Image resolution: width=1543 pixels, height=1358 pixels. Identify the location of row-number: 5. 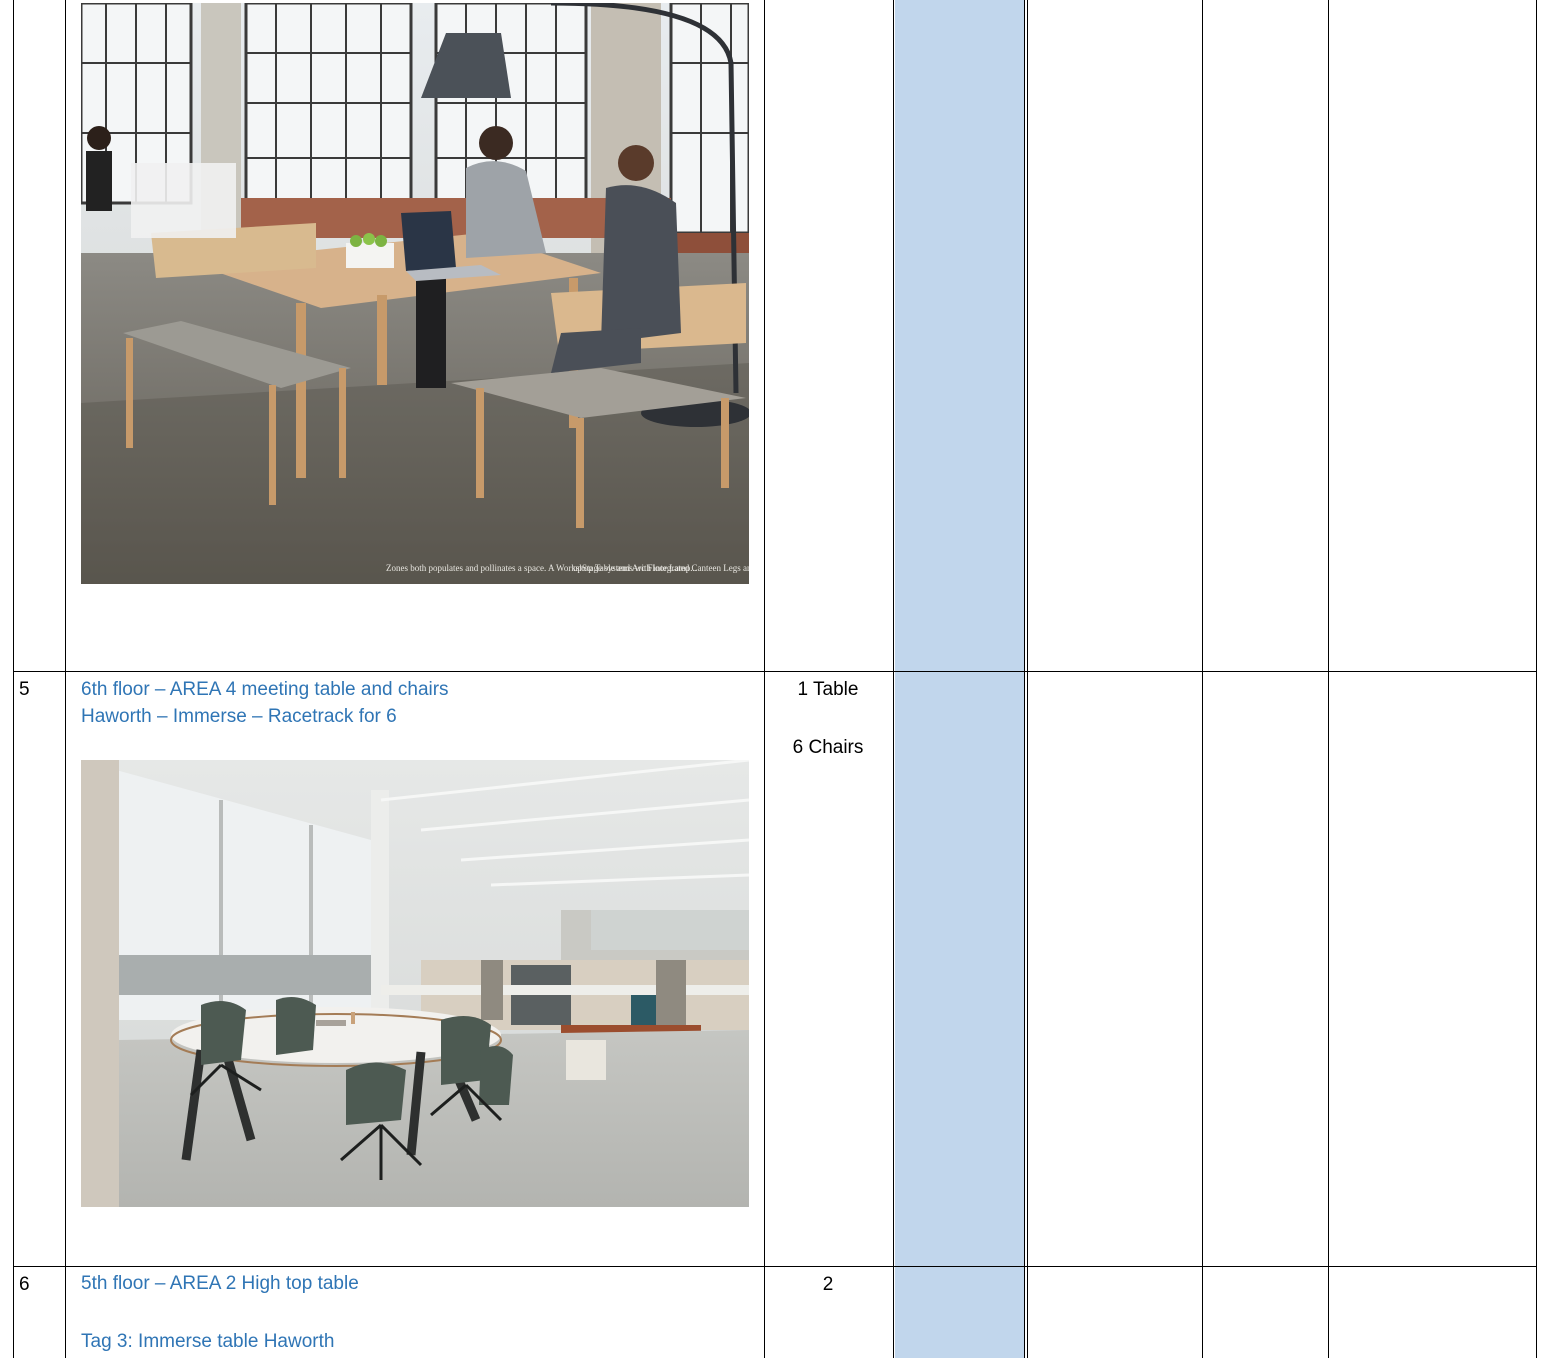
(24, 689).